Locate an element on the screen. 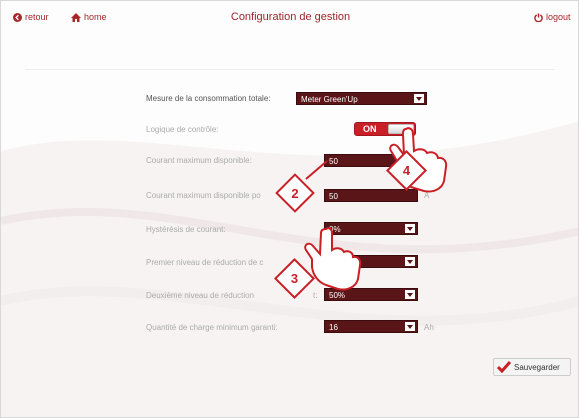 This screenshot has height=418, width=579. label-total-consumption: Mesure de la consommation totale: is located at coordinates (208, 98).